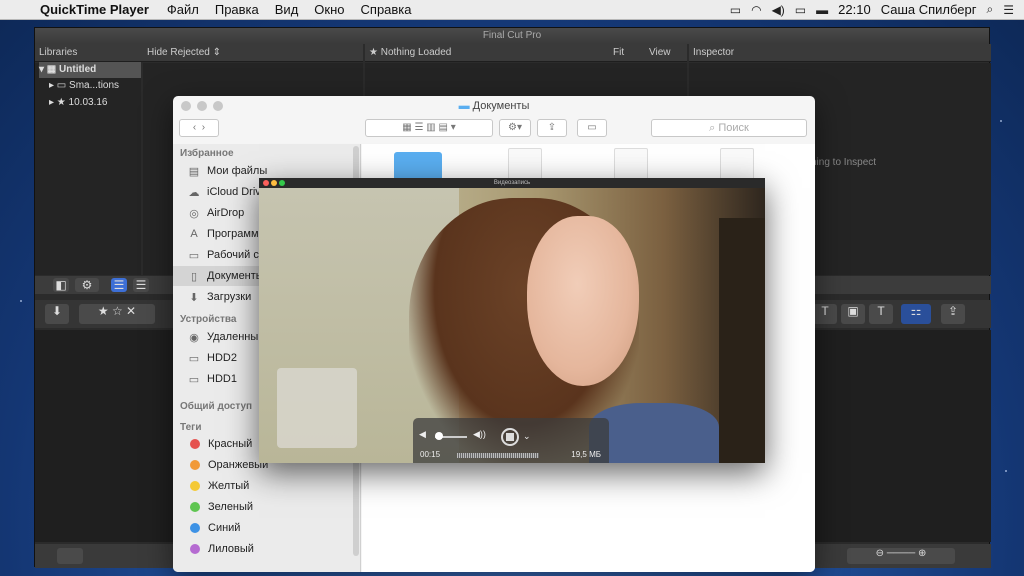  I want to click on volume-knob, so click(439, 436).